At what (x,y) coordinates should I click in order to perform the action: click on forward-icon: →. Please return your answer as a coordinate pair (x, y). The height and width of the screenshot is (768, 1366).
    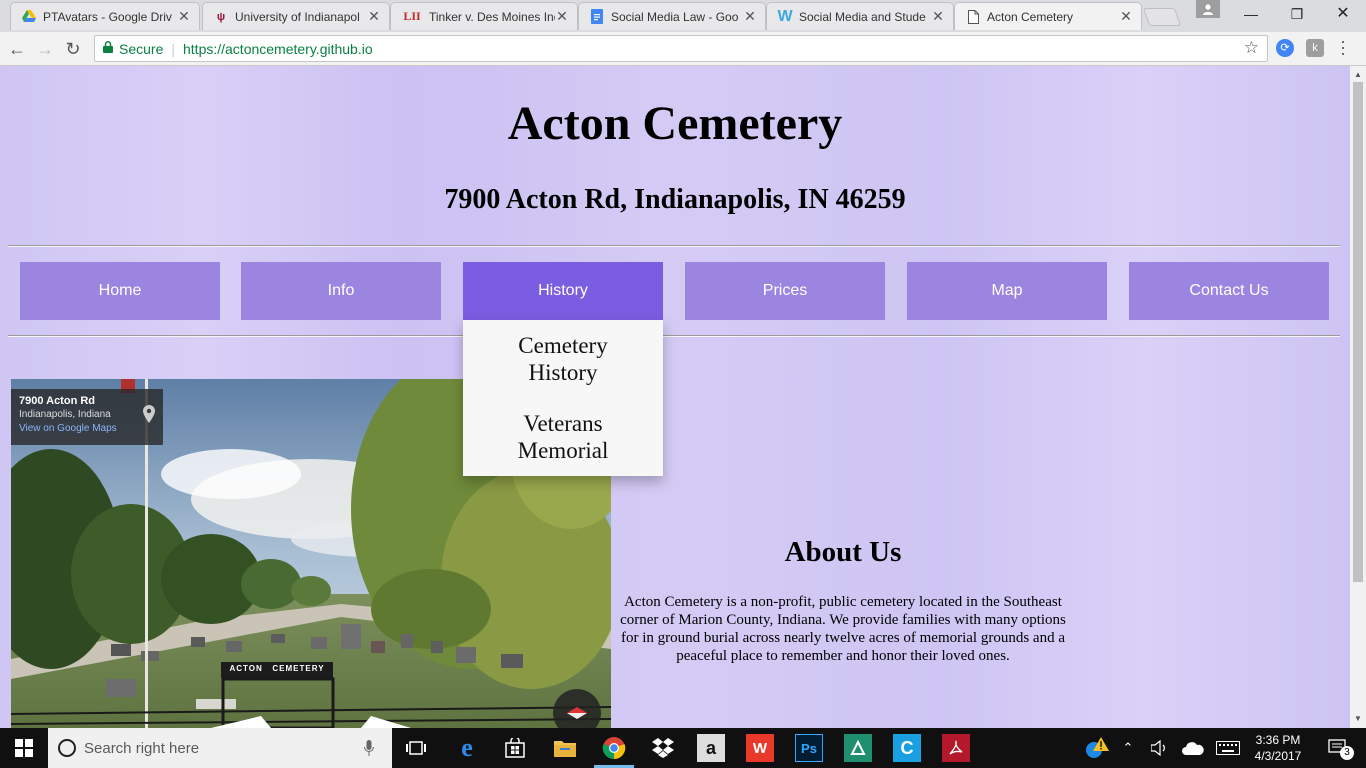
    Looking at the image, I should click on (45, 49).